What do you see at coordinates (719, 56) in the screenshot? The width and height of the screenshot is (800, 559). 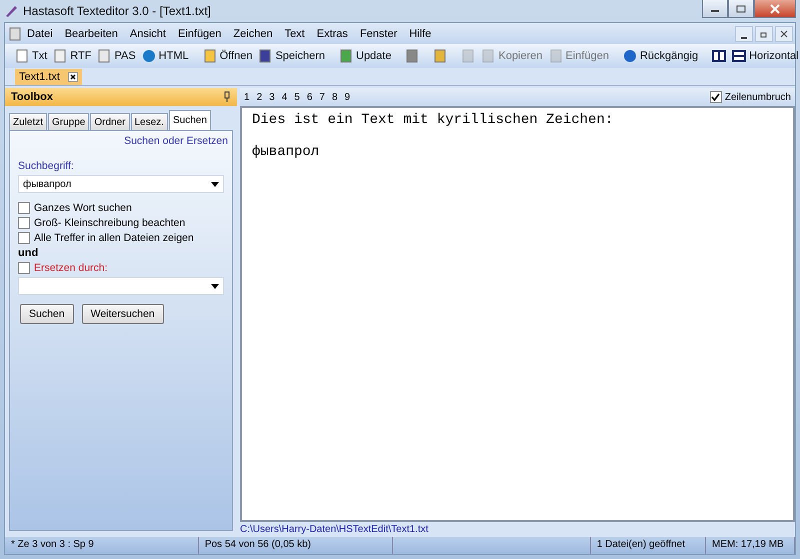 I see `columns-icon` at bounding box center [719, 56].